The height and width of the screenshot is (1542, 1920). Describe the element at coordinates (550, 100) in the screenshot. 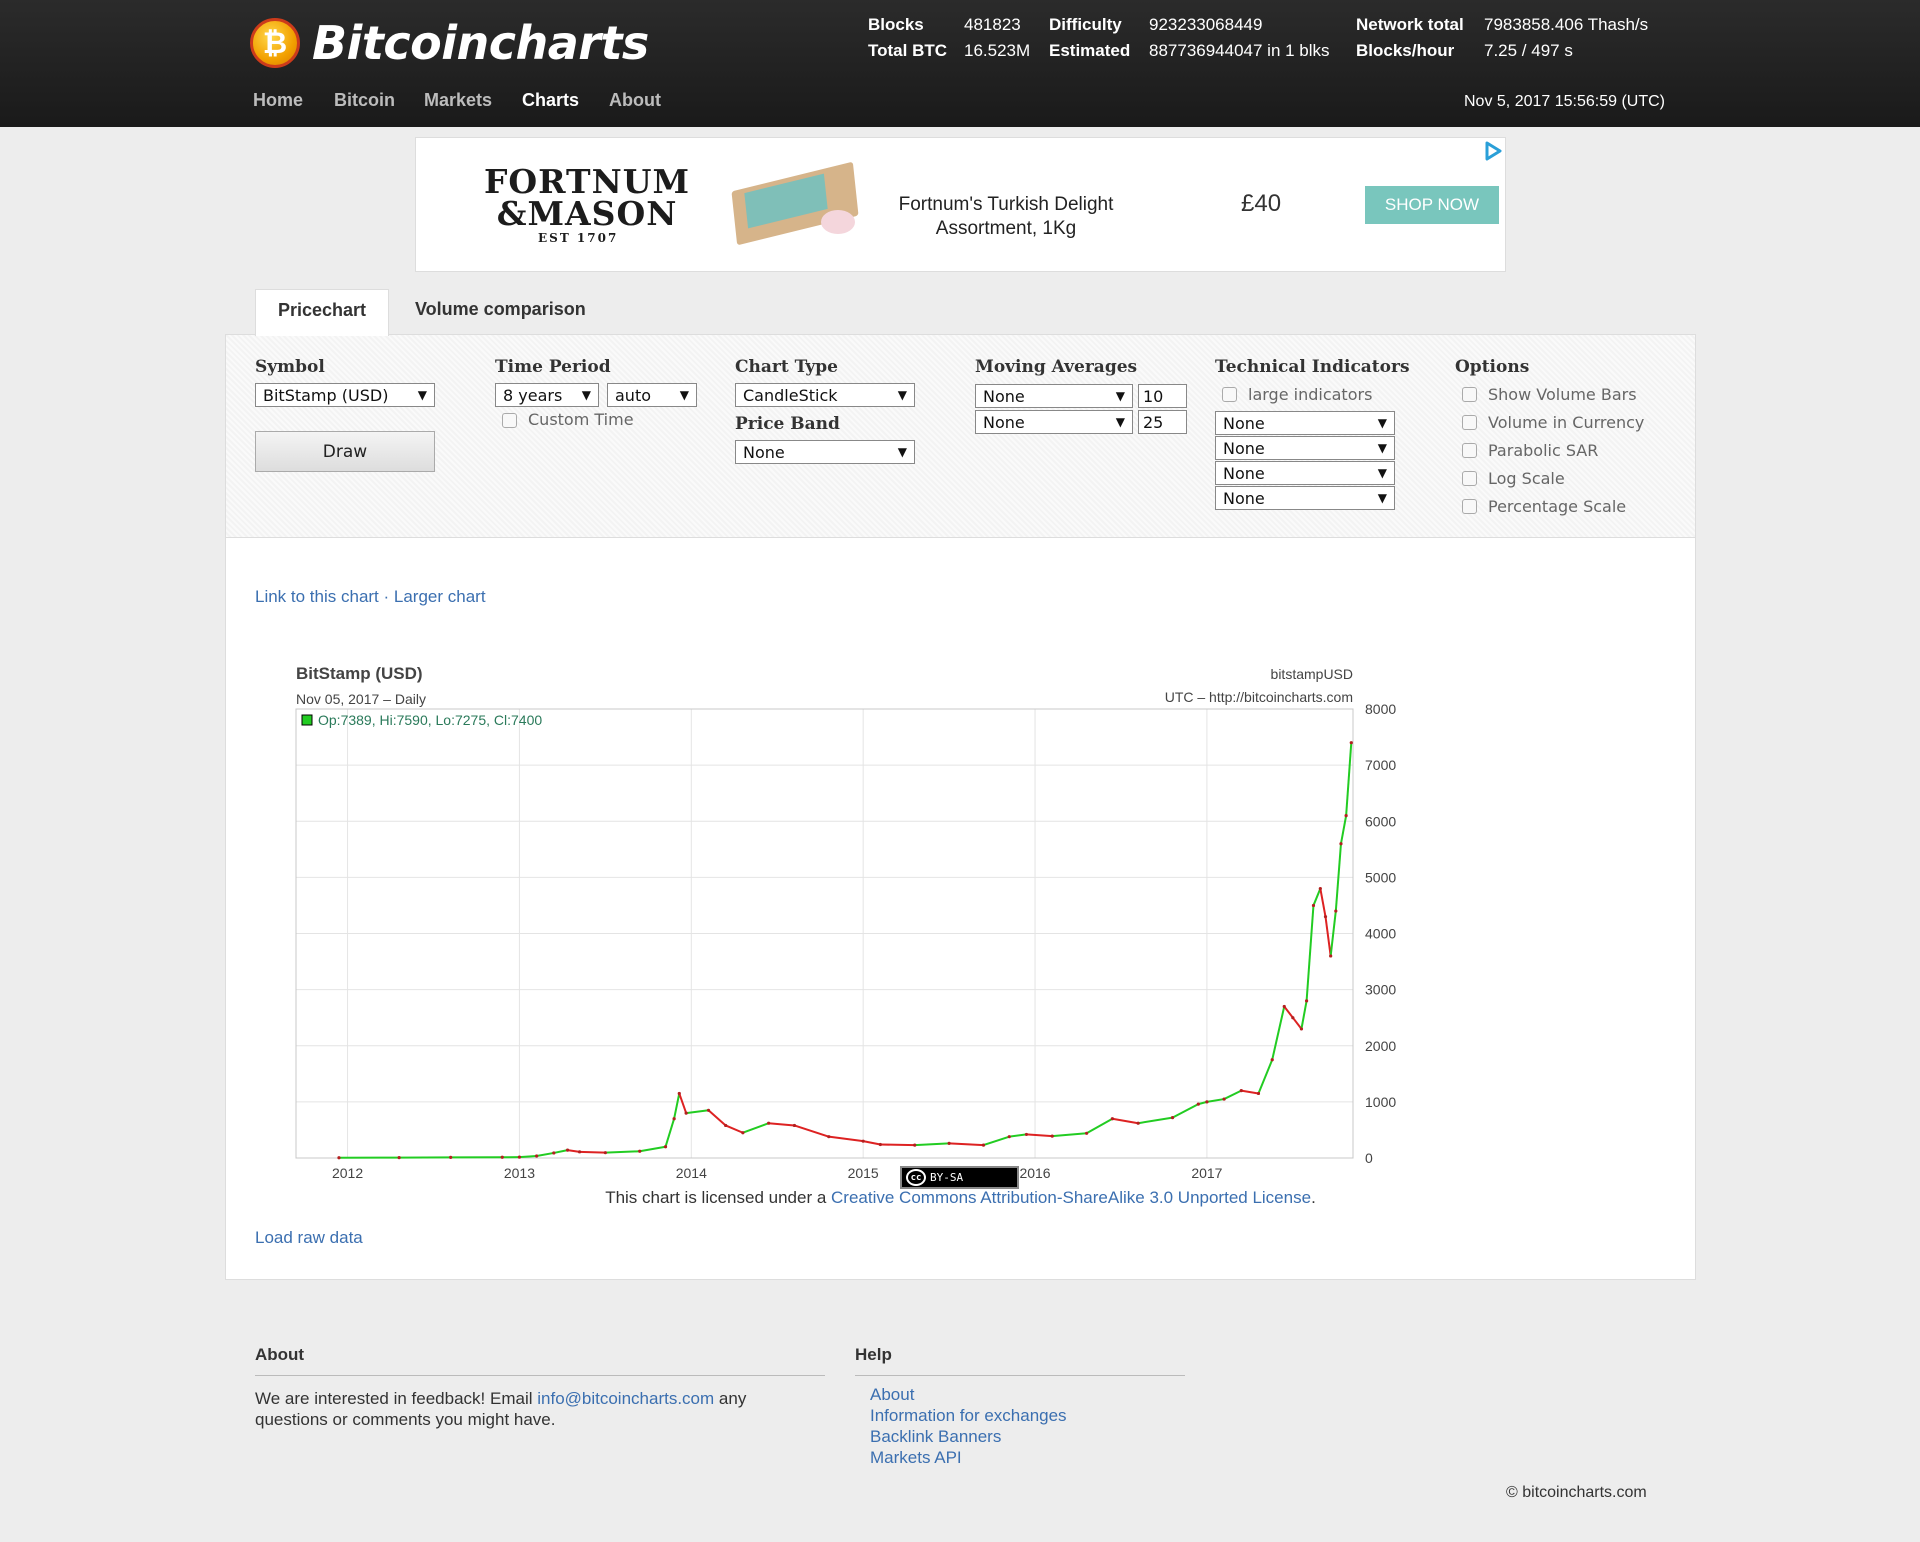

I see `nav-charts: Charts` at that location.